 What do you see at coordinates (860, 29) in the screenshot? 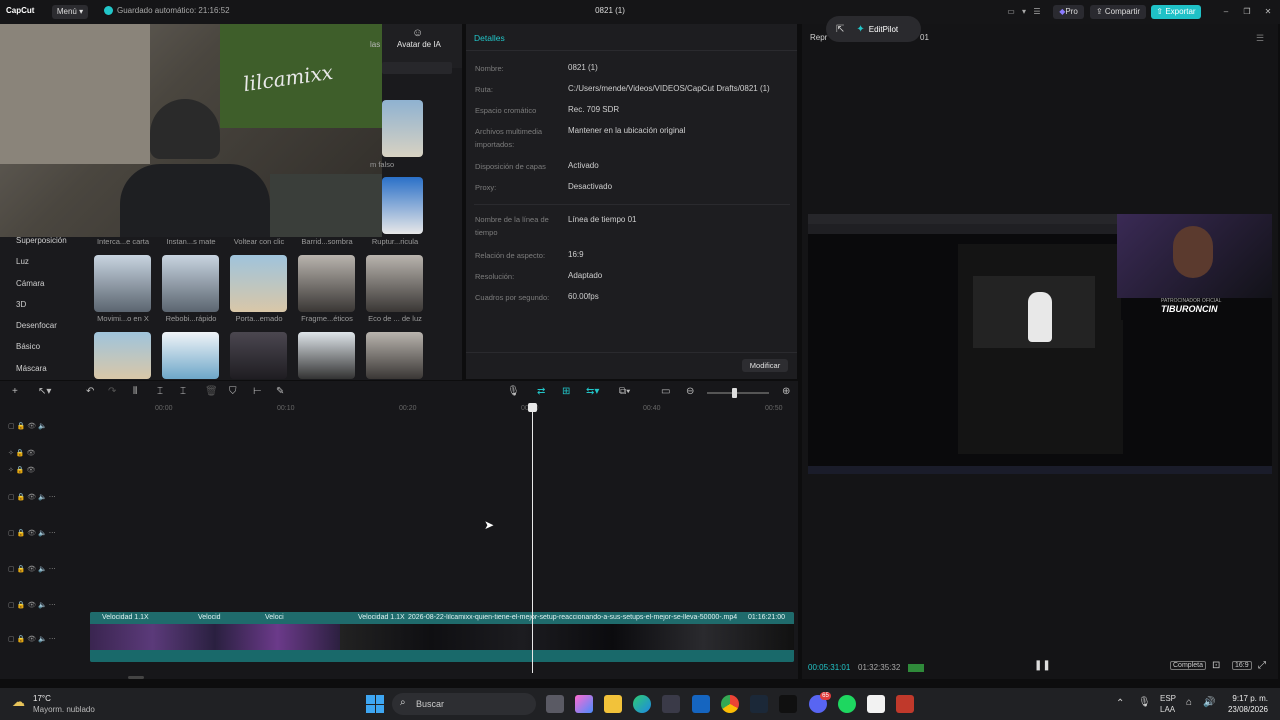
I see `editpilot-icon: ✦` at bounding box center [860, 29].